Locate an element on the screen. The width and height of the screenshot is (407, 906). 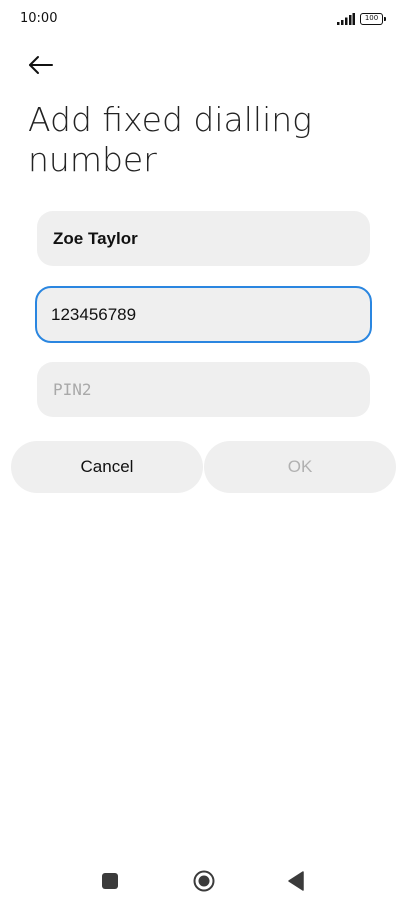
square-icon is located at coordinates (110, 881).